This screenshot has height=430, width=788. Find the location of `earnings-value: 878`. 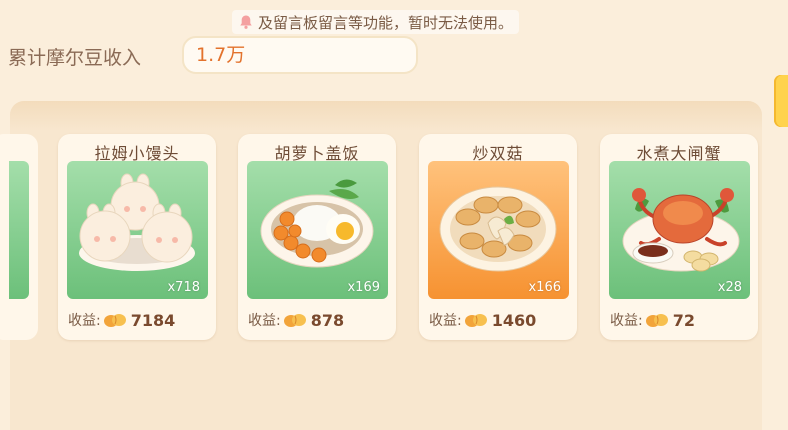

earnings-value: 878 is located at coordinates (327, 320).